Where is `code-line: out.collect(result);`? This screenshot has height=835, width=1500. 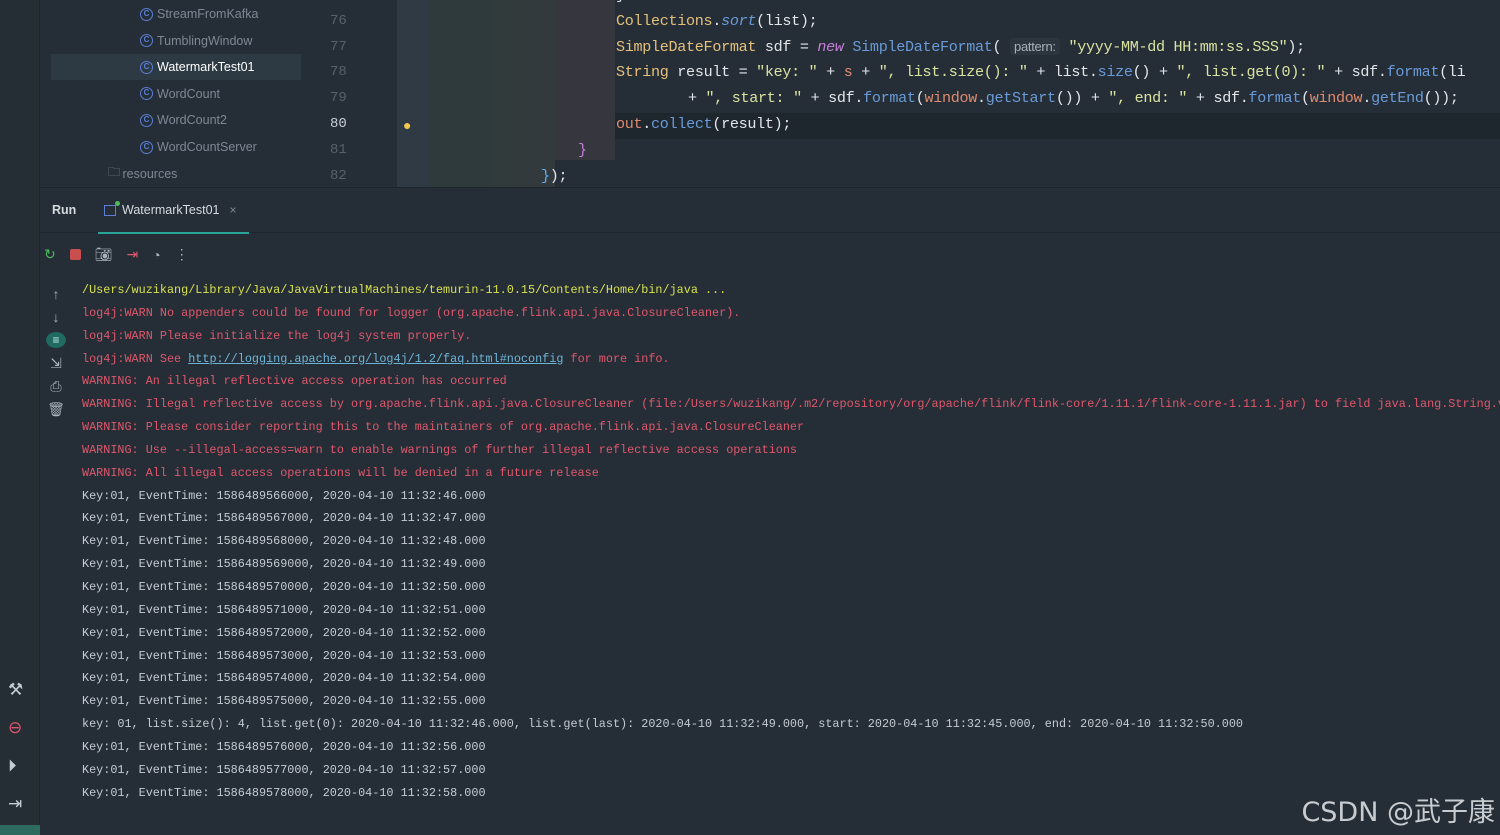
code-line: out.collect(result); is located at coordinates (703, 124).